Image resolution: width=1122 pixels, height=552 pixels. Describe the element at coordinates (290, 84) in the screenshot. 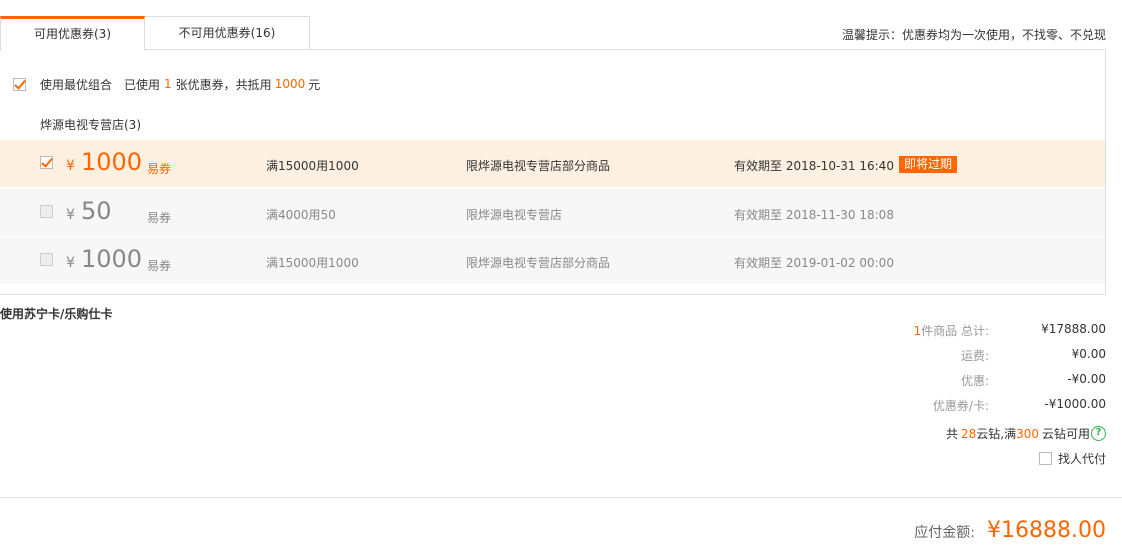

I see `used-amount: 1000` at that location.